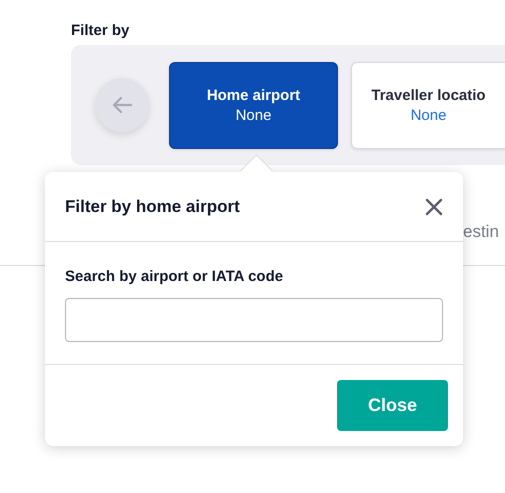 This screenshot has width=505, height=493. Describe the element at coordinates (254, 320) in the screenshot. I see `search-field` at that location.